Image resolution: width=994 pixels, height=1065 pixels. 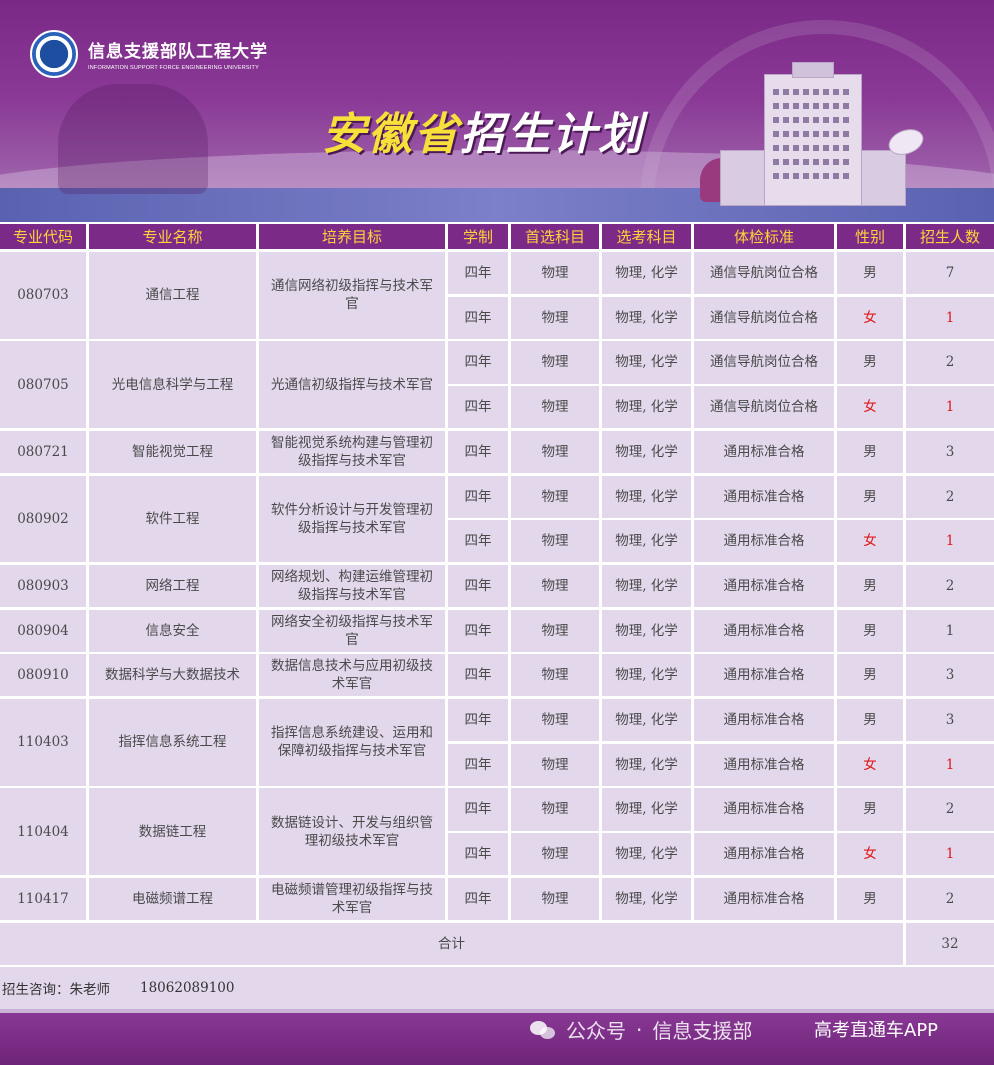 What do you see at coordinates (352, 586) in the screenshot?
I see `training-goal-cell: 网络规划、构建运维管理初级指挥与技术军官` at bounding box center [352, 586].